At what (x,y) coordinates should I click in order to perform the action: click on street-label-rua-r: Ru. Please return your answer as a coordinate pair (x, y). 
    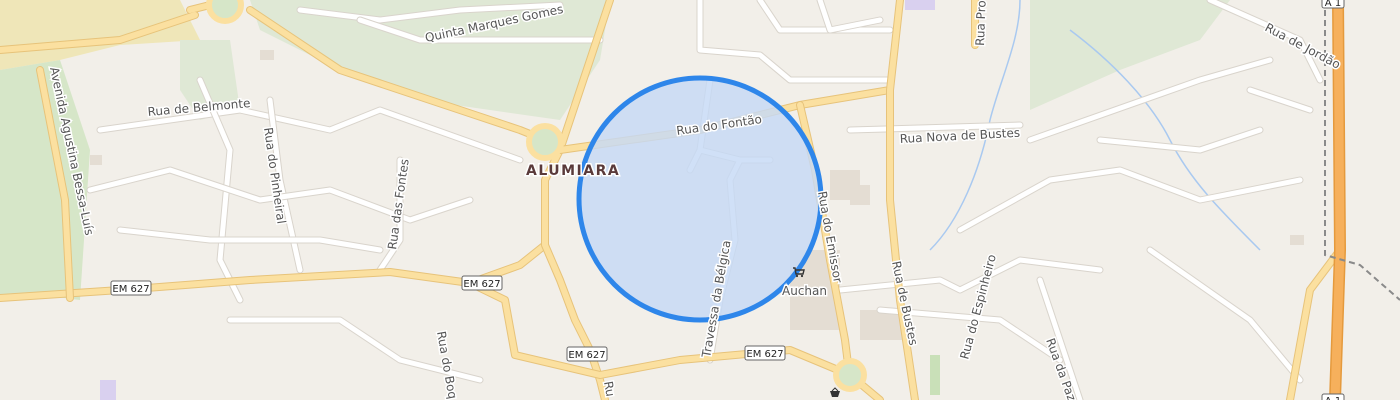
    Looking at the image, I should click on (609, 389).